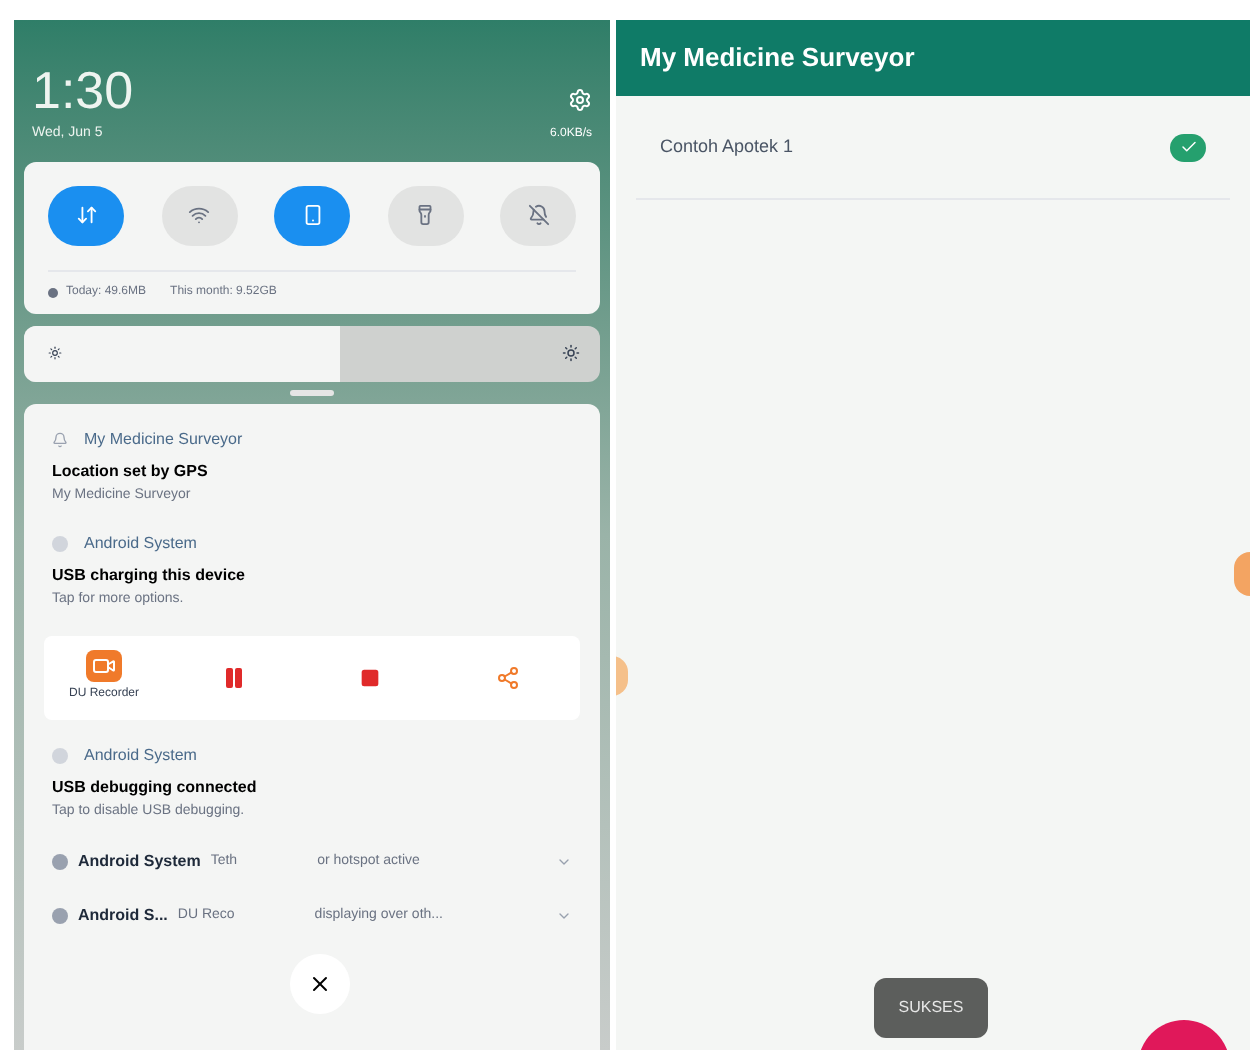 This screenshot has width=1250, height=1050. What do you see at coordinates (163, 439) in the screenshot?
I see `app-name: My Medicine Surveyor` at bounding box center [163, 439].